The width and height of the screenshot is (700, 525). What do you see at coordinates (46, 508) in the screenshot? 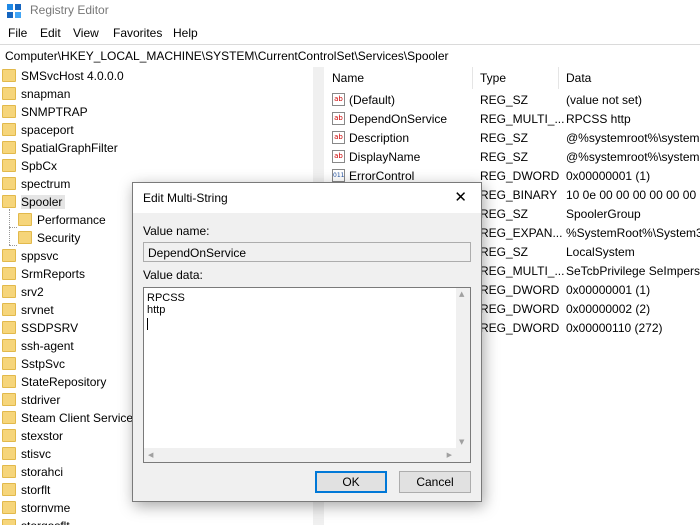
I see `tree-item-label: stornvme` at bounding box center [46, 508].